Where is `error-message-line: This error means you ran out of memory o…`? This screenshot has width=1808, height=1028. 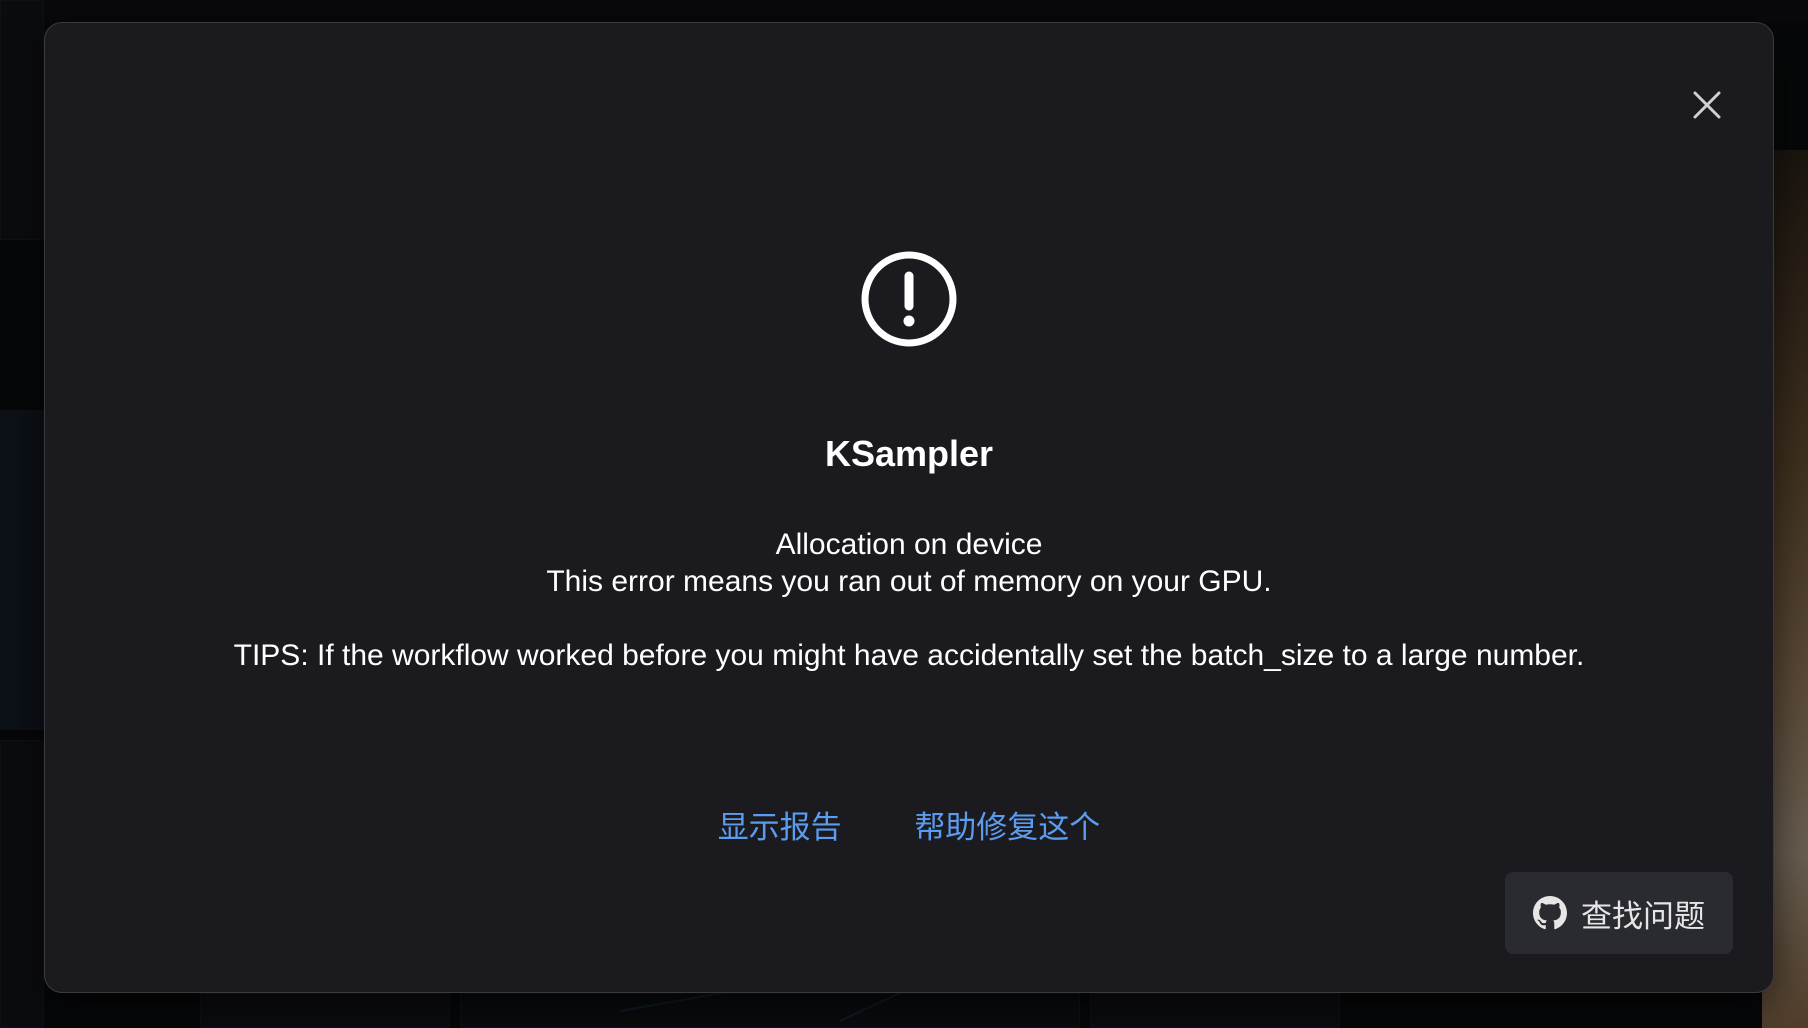 error-message-line: This error means you ran out of memory o… is located at coordinates (909, 581).